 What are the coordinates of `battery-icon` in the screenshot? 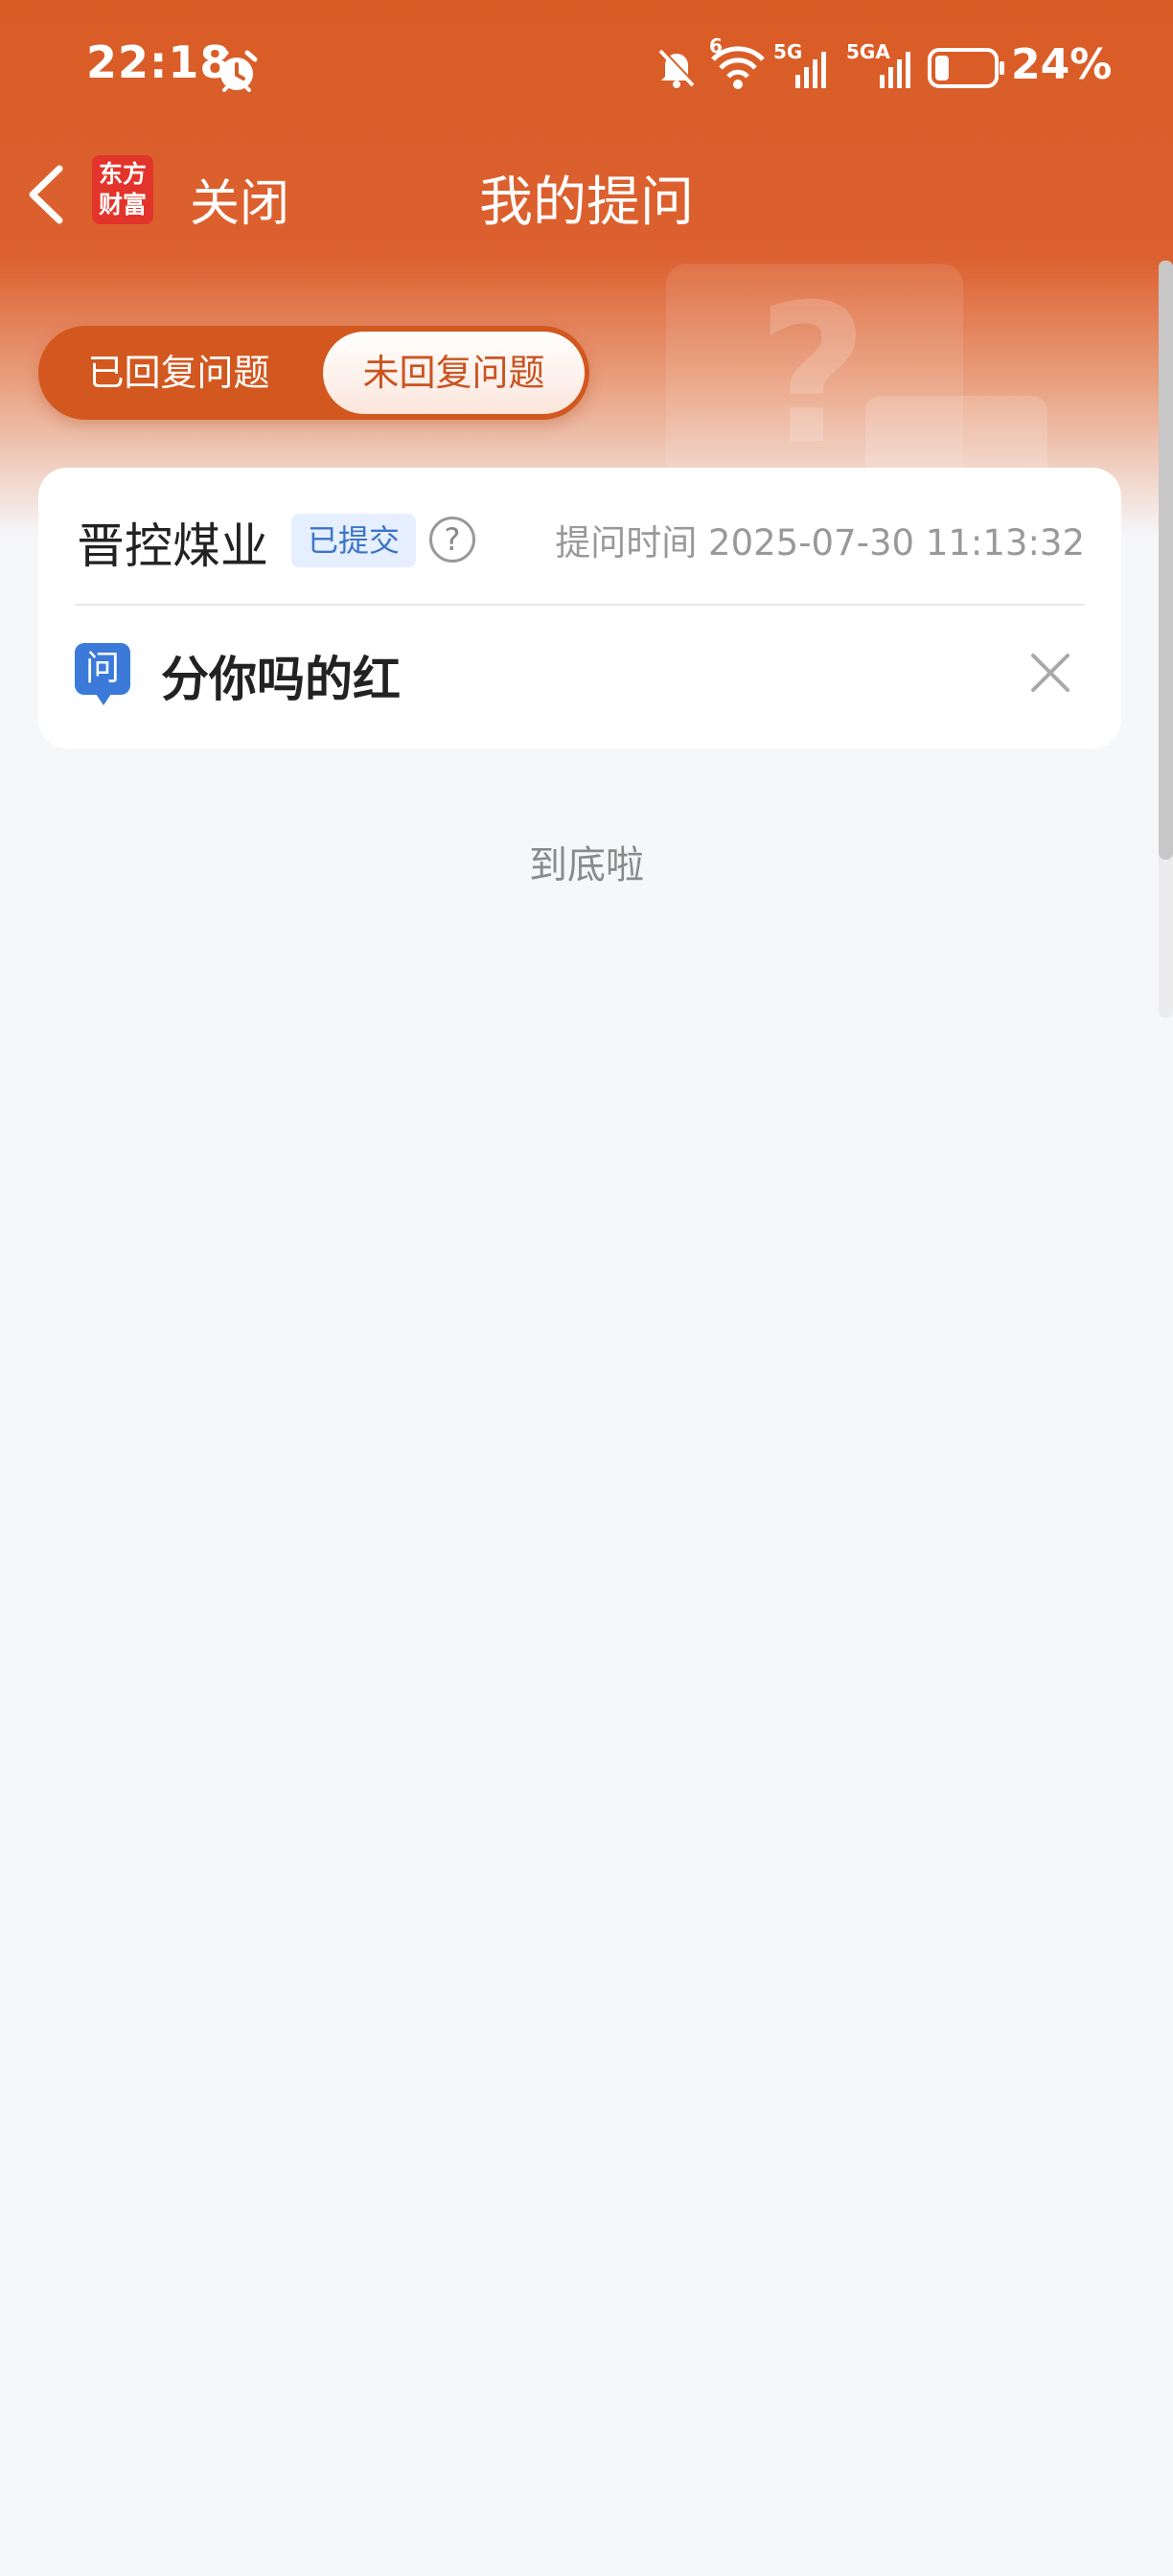 It's located at (966, 68).